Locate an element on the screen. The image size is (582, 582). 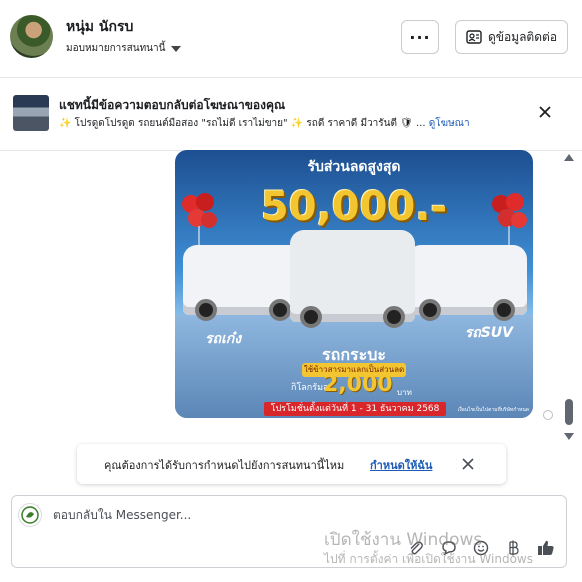
scroll-down-arrow is located at coordinates (569, 436).